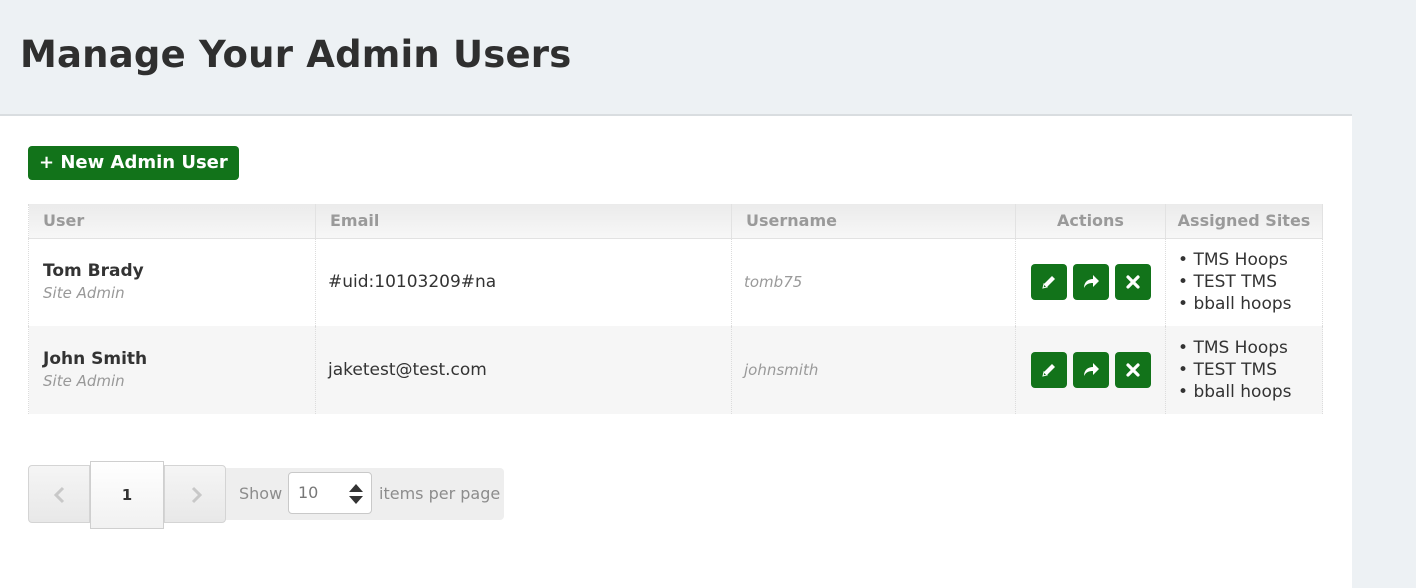  Describe the element at coordinates (440, 493) in the screenshot. I see `items-per-page-label: items per page` at that location.